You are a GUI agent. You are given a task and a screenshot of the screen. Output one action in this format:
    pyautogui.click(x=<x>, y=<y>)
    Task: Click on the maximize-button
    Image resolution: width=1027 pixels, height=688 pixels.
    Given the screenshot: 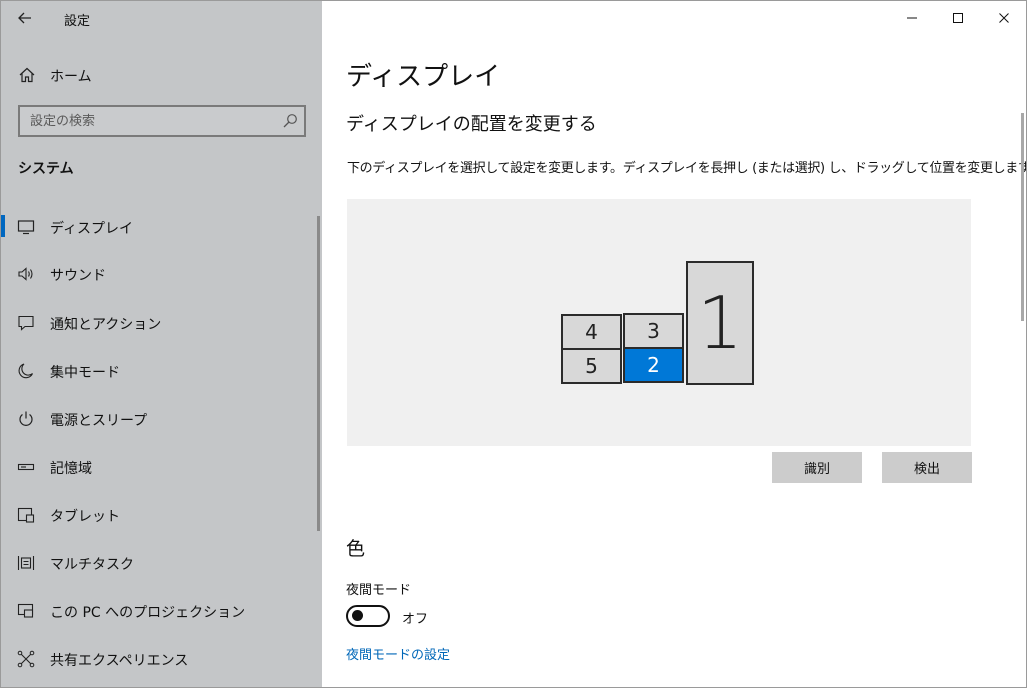 What is the action you would take?
    pyautogui.click(x=958, y=18)
    